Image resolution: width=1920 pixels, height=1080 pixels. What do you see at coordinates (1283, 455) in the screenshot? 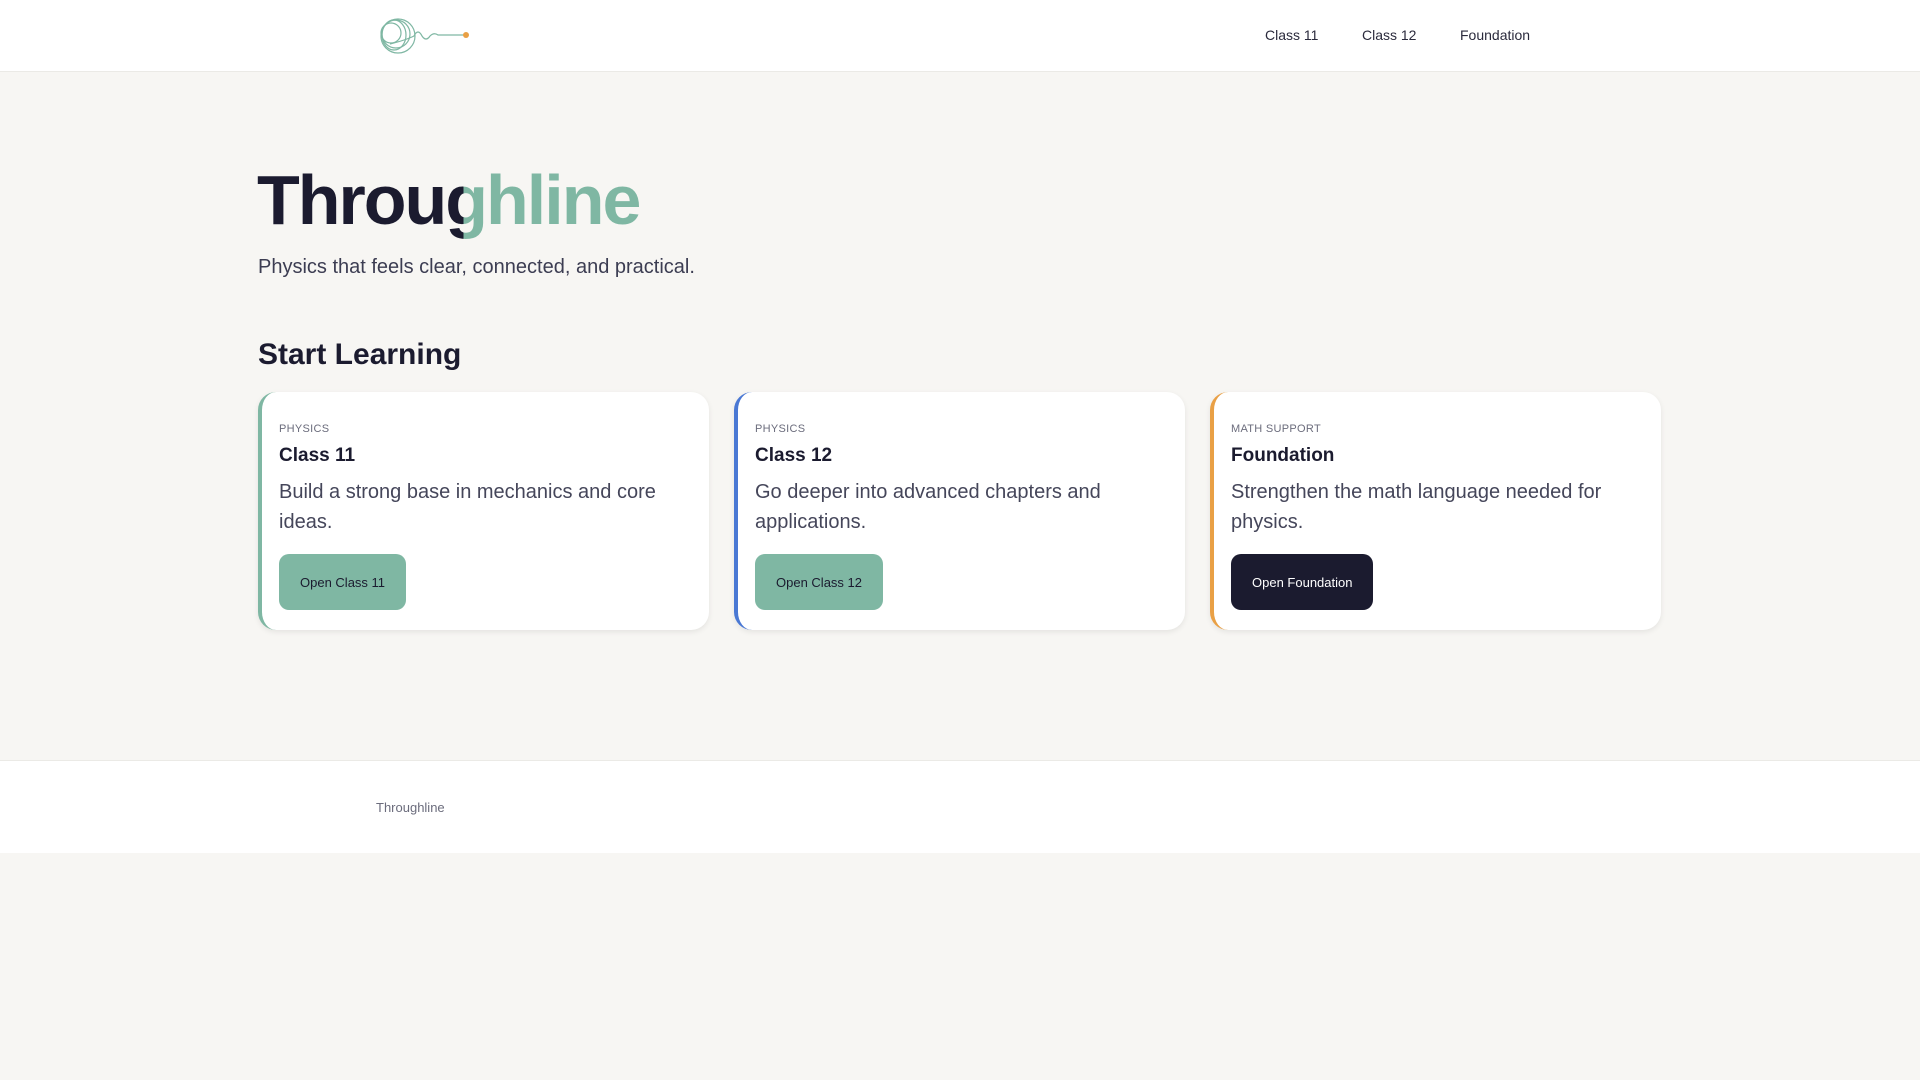
I see `card-title: Foundation` at bounding box center [1283, 455].